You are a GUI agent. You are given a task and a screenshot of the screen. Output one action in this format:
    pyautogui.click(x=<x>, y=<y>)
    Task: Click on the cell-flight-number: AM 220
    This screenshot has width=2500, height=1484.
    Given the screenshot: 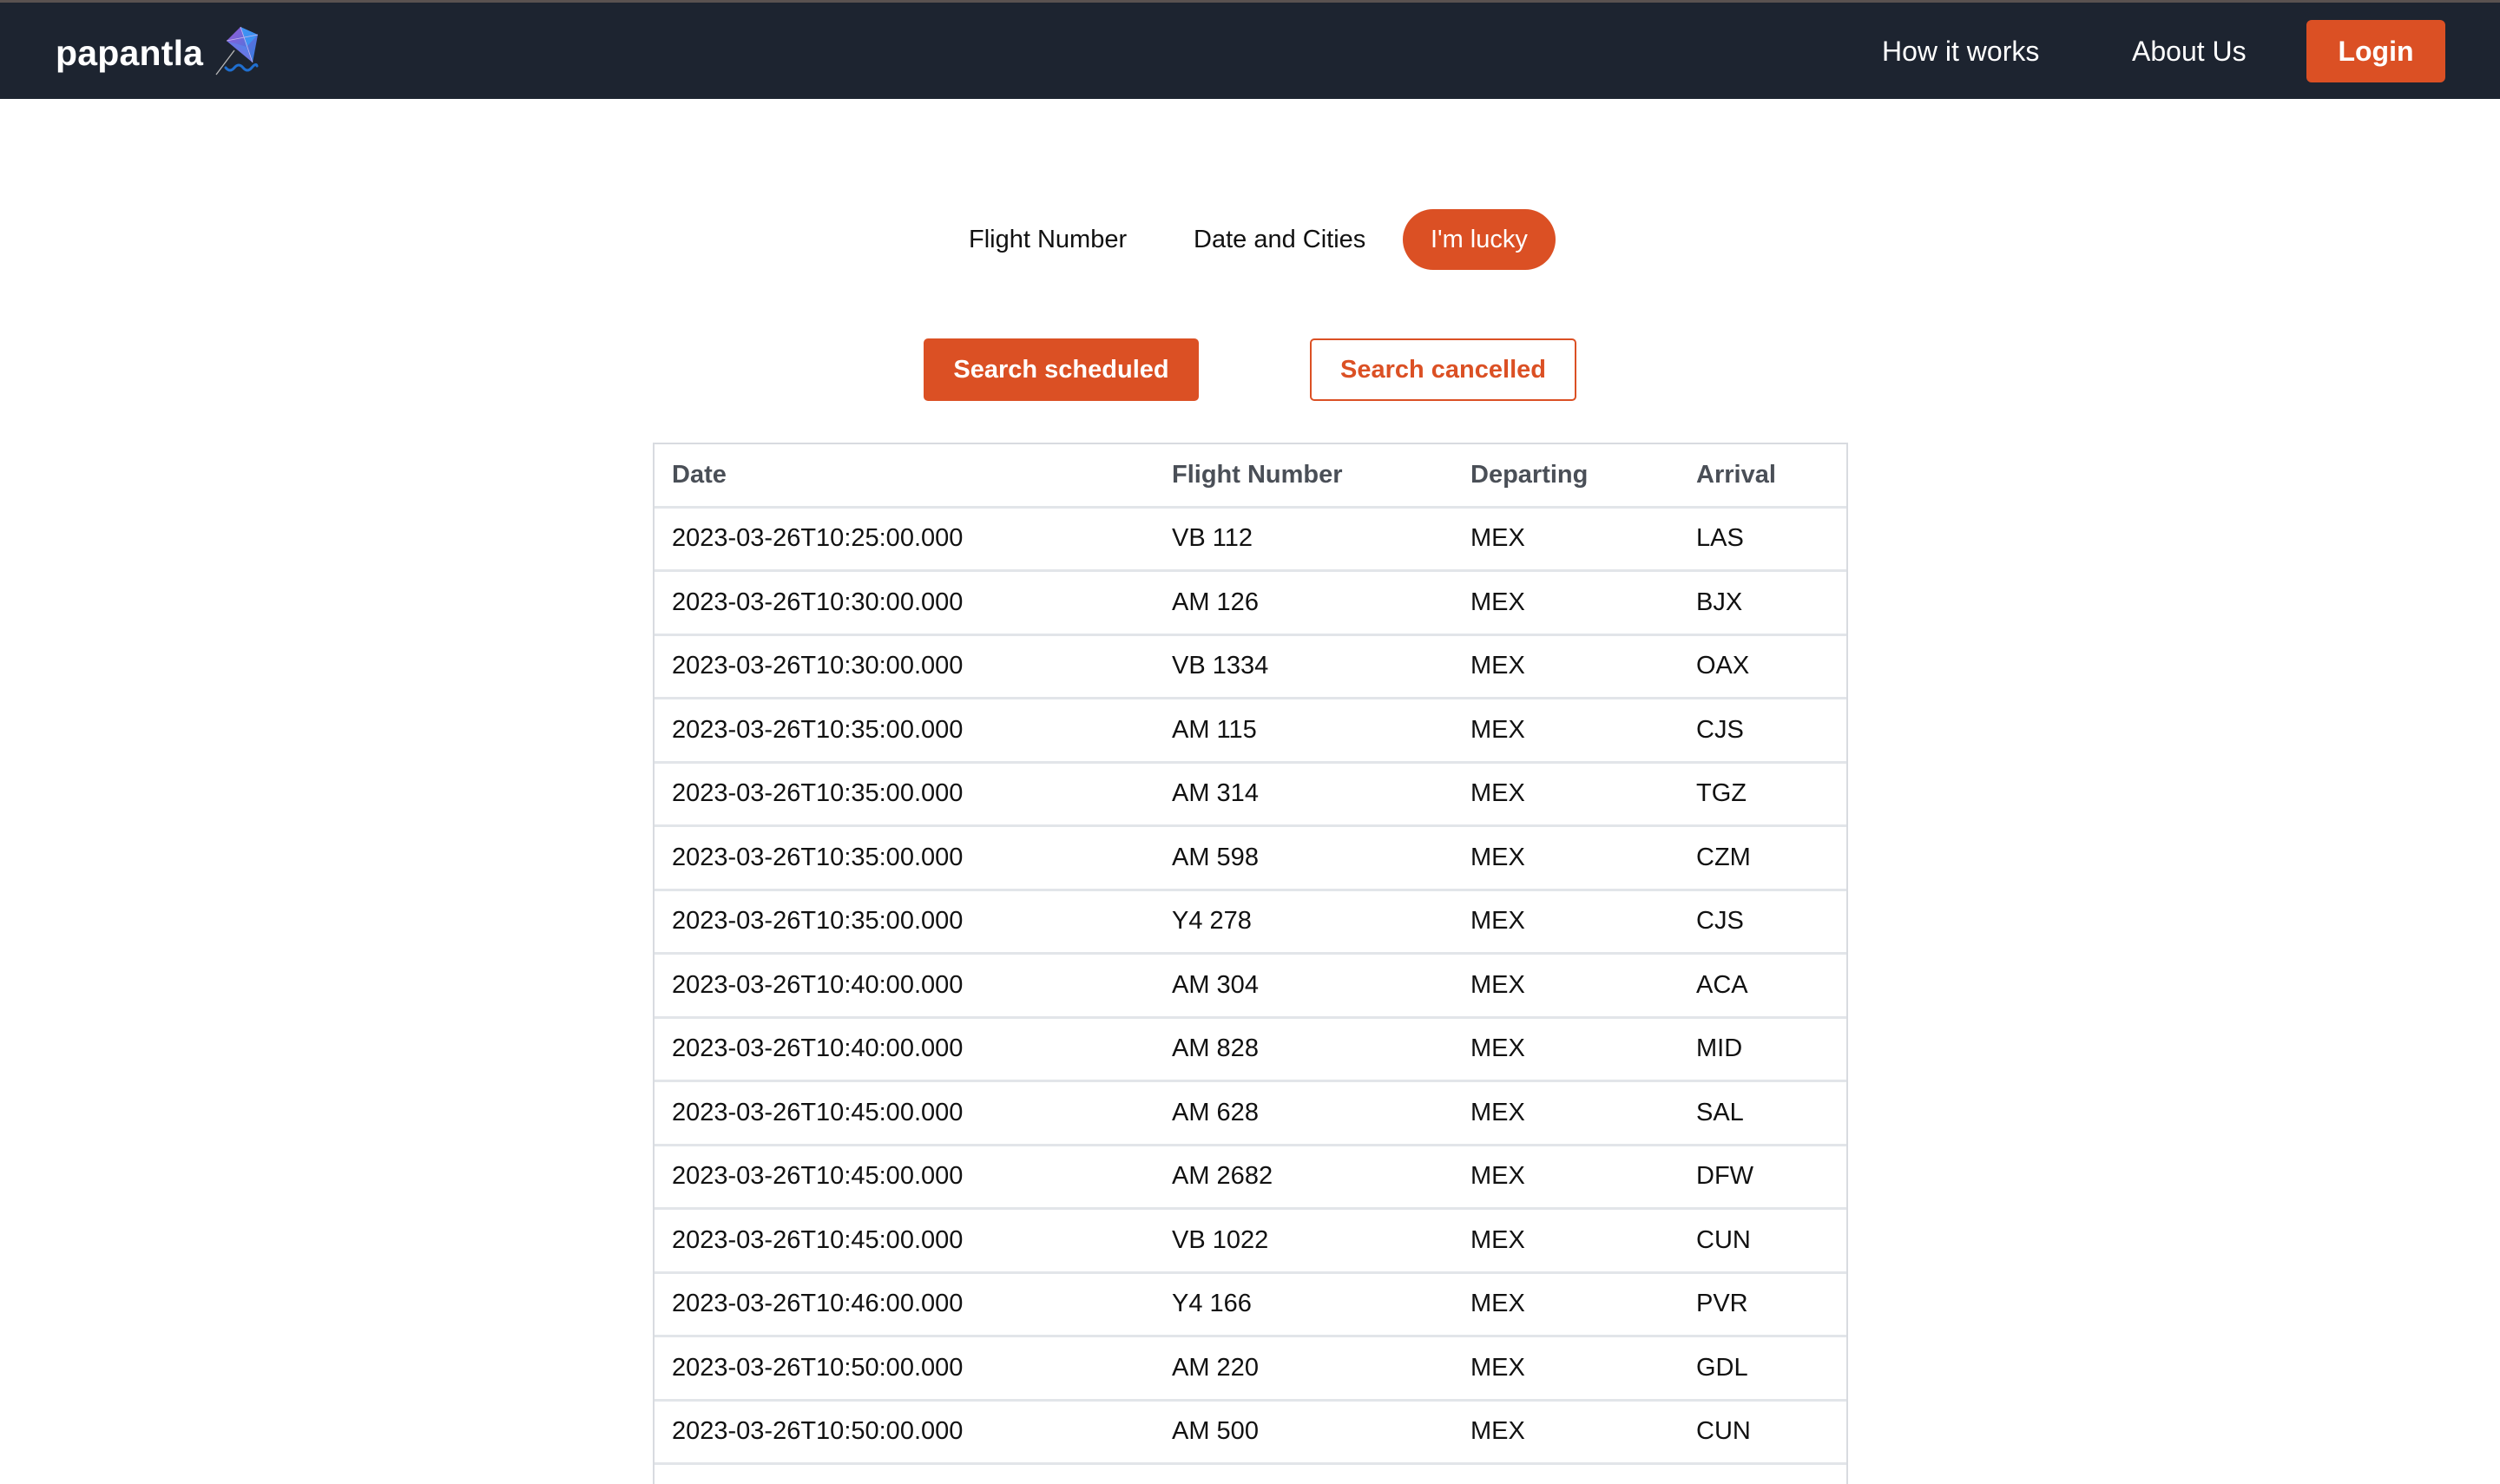 What is the action you would take?
    pyautogui.click(x=1304, y=1369)
    